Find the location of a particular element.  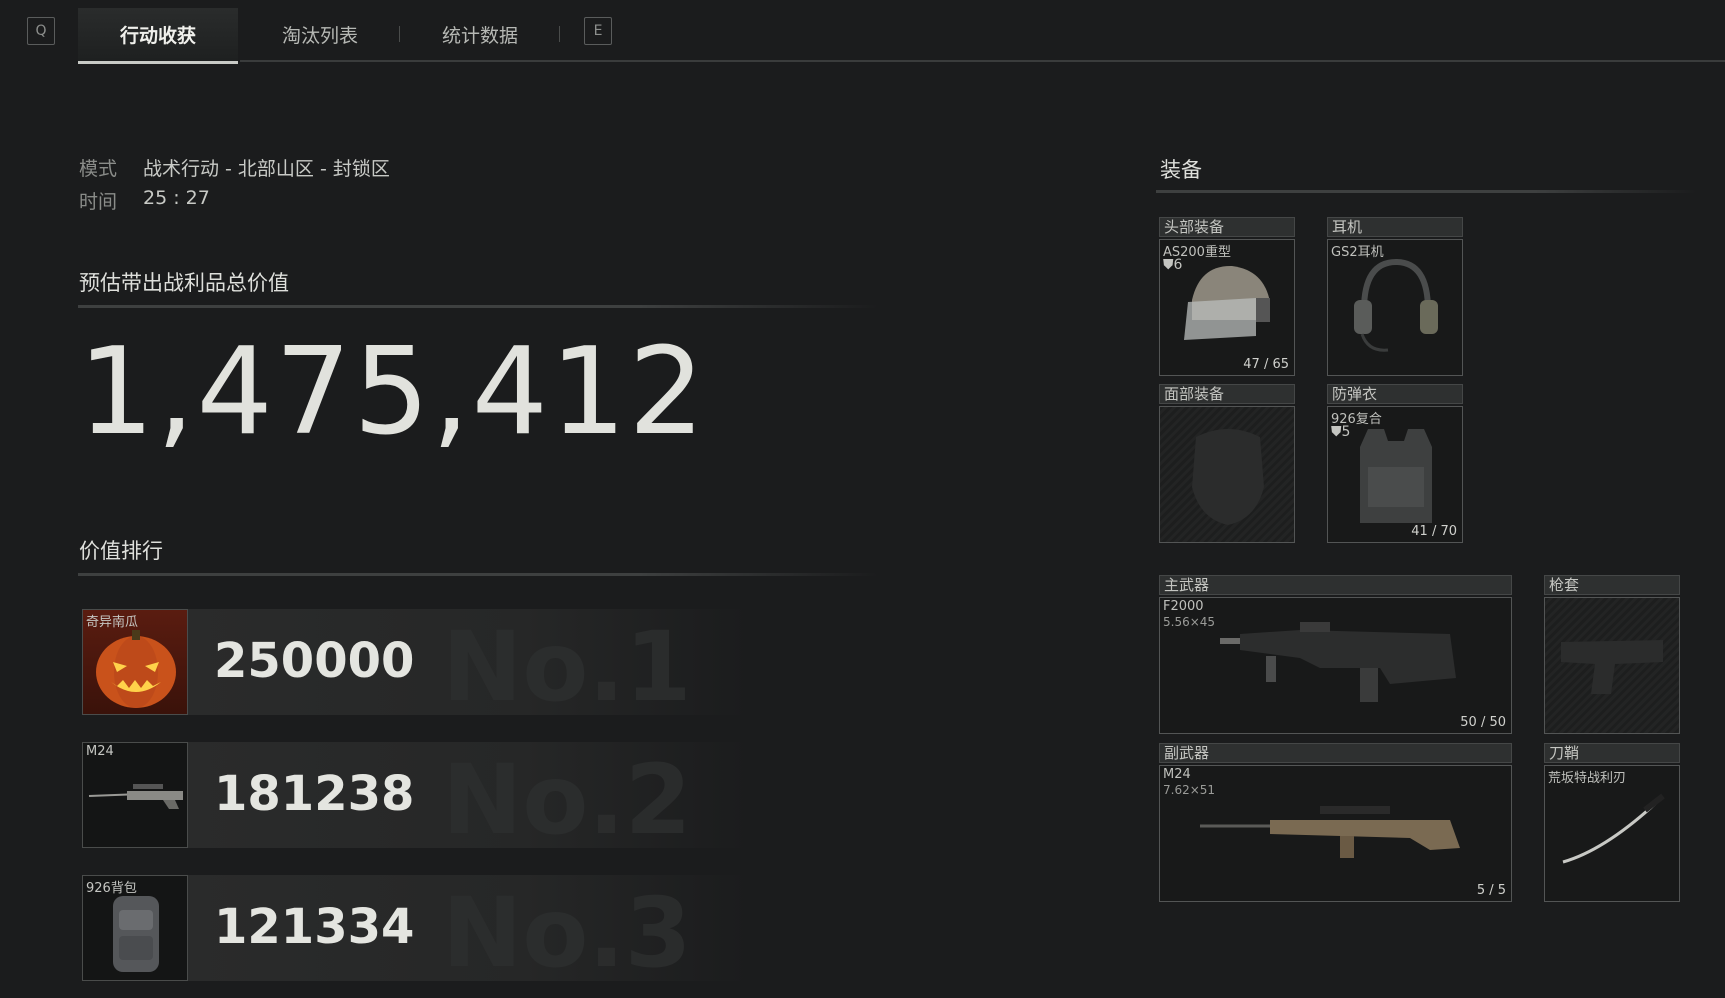

item-value: 181238 is located at coordinates (314, 794).